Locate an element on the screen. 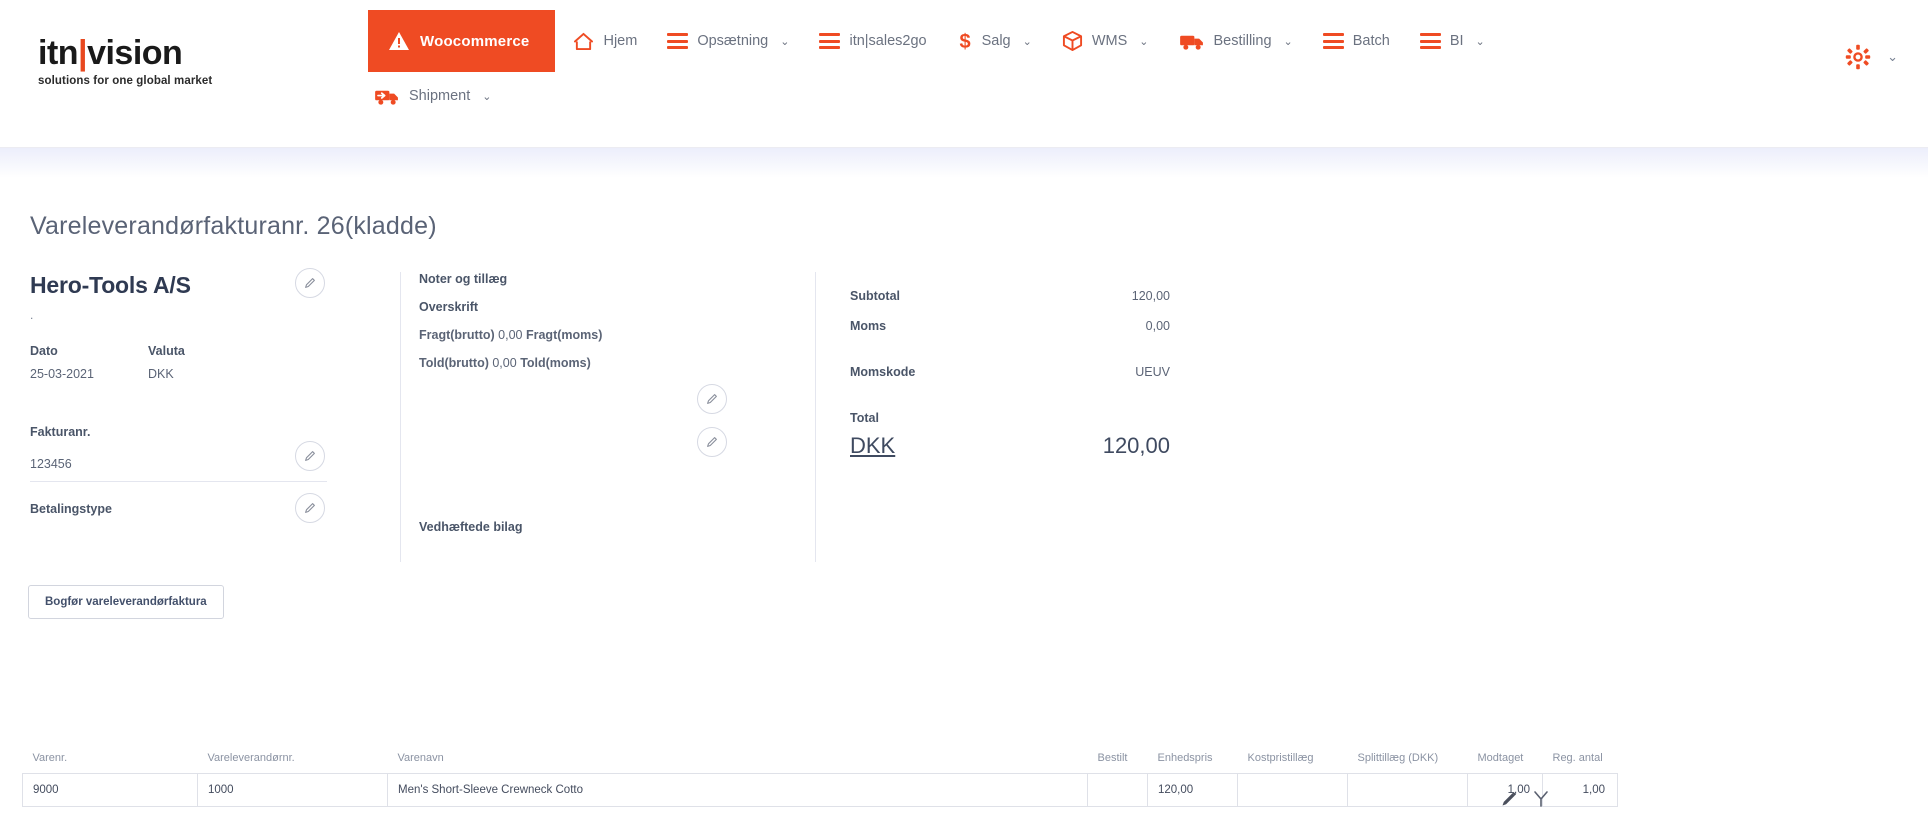  cell-vendor-item-no: 1000 is located at coordinates (292, 790).